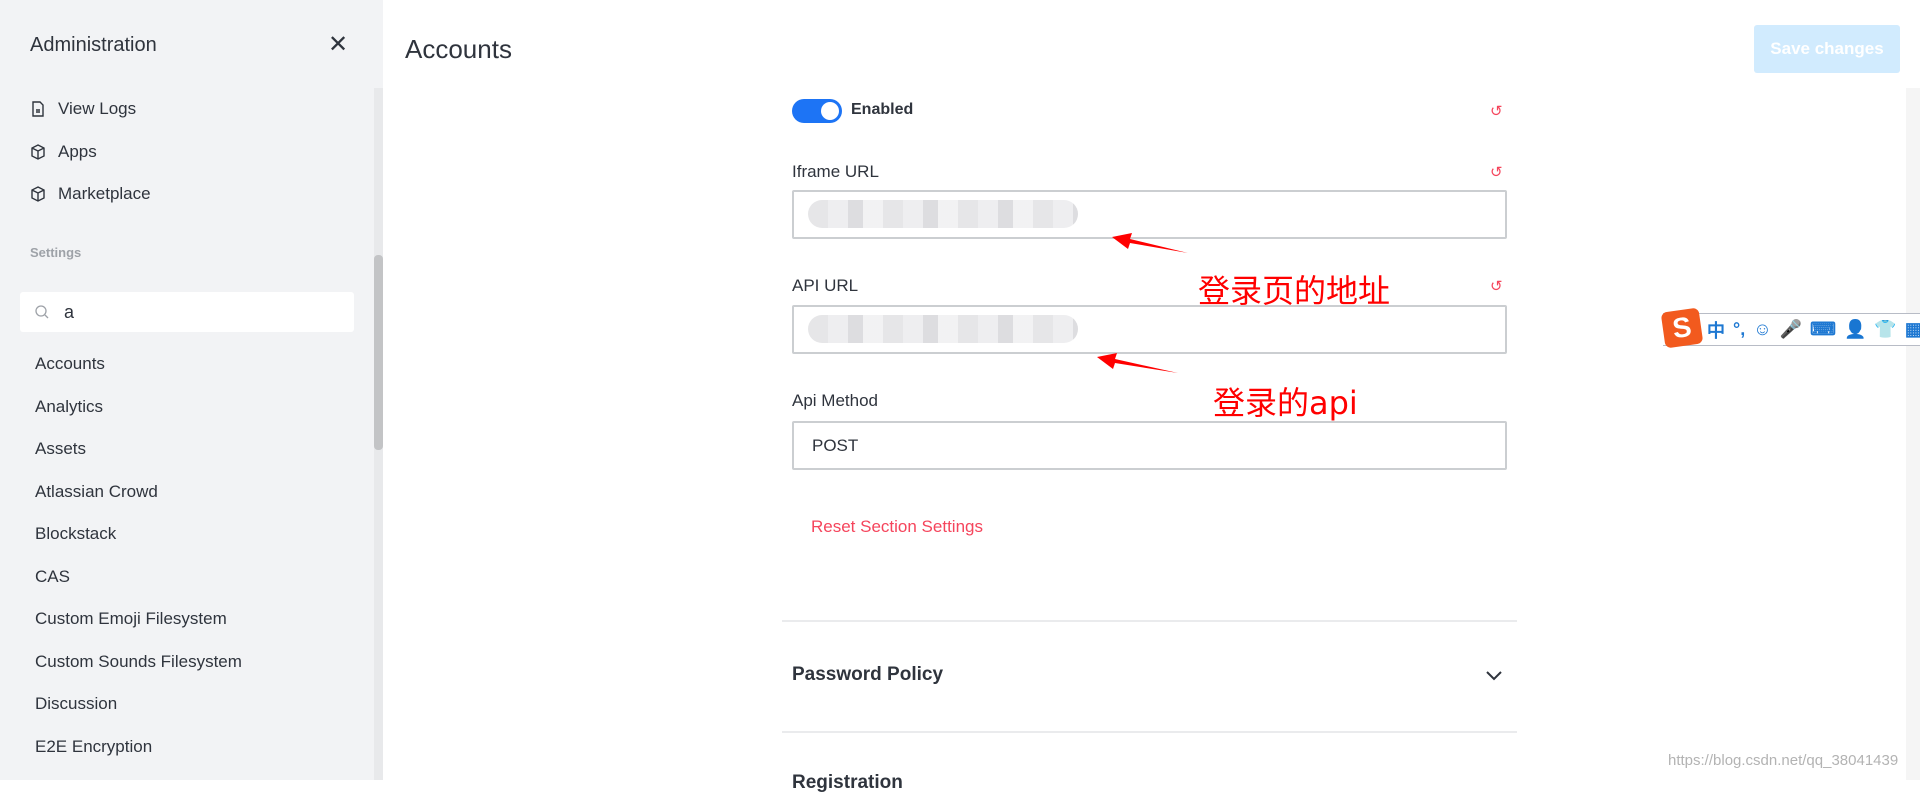  What do you see at coordinates (93, 45) in the screenshot?
I see `sidebar-title: Administration` at bounding box center [93, 45].